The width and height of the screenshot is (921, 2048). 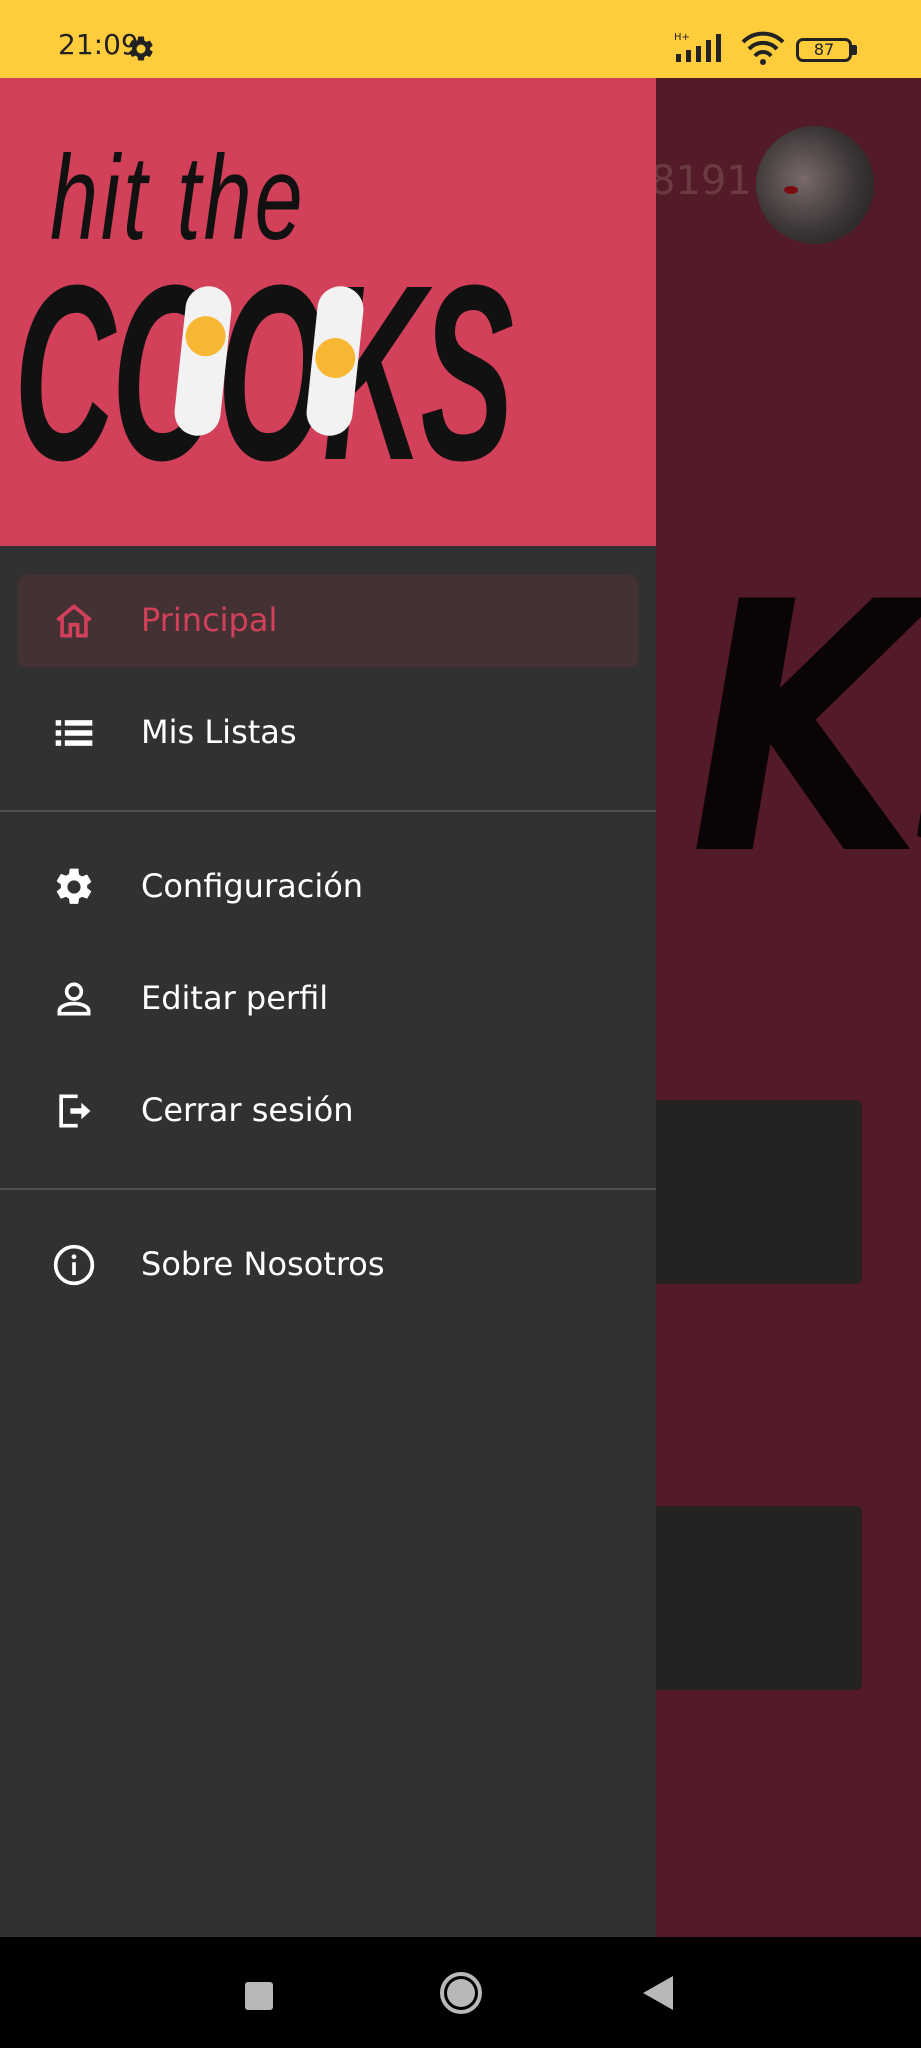 What do you see at coordinates (701, 181) in the screenshot?
I see `background-user-number: 8191` at bounding box center [701, 181].